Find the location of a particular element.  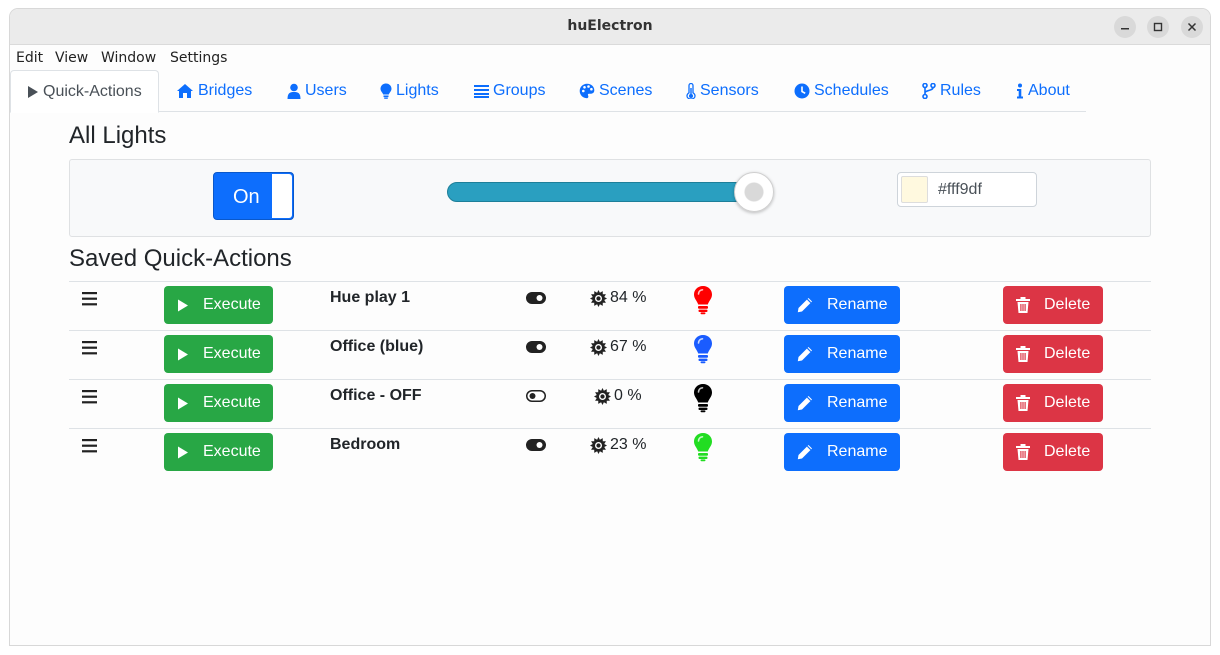

tab-rules: Rules is located at coordinates (951, 91).